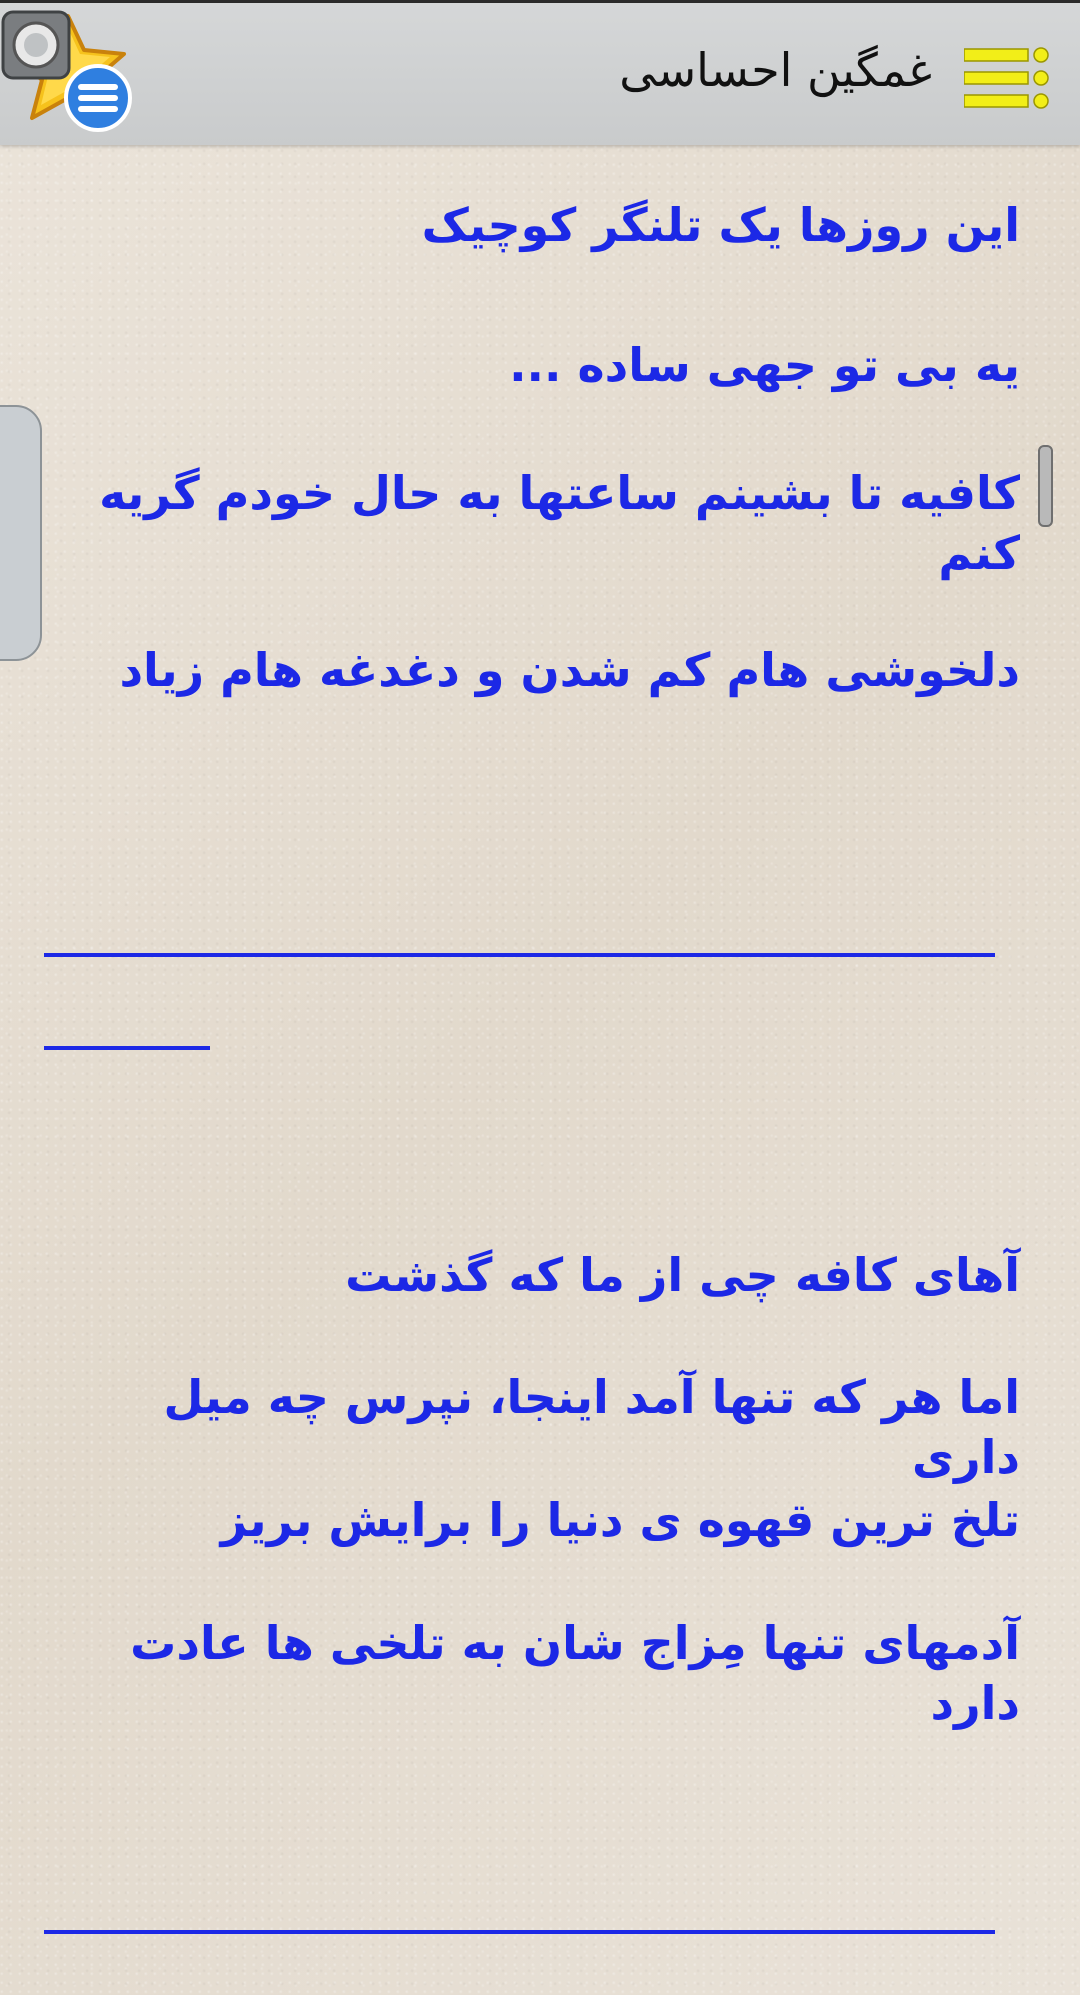  Describe the element at coordinates (1006, 78) in the screenshot. I see `hamburger-menu-icon` at that location.